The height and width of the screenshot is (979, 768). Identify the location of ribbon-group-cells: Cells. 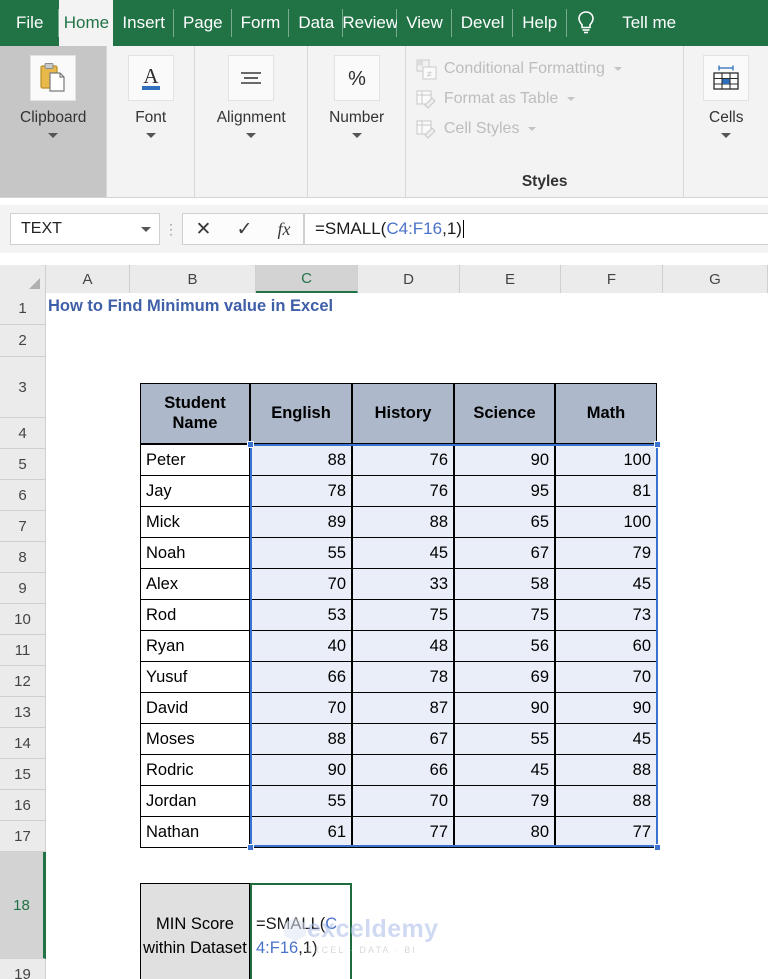
(726, 121).